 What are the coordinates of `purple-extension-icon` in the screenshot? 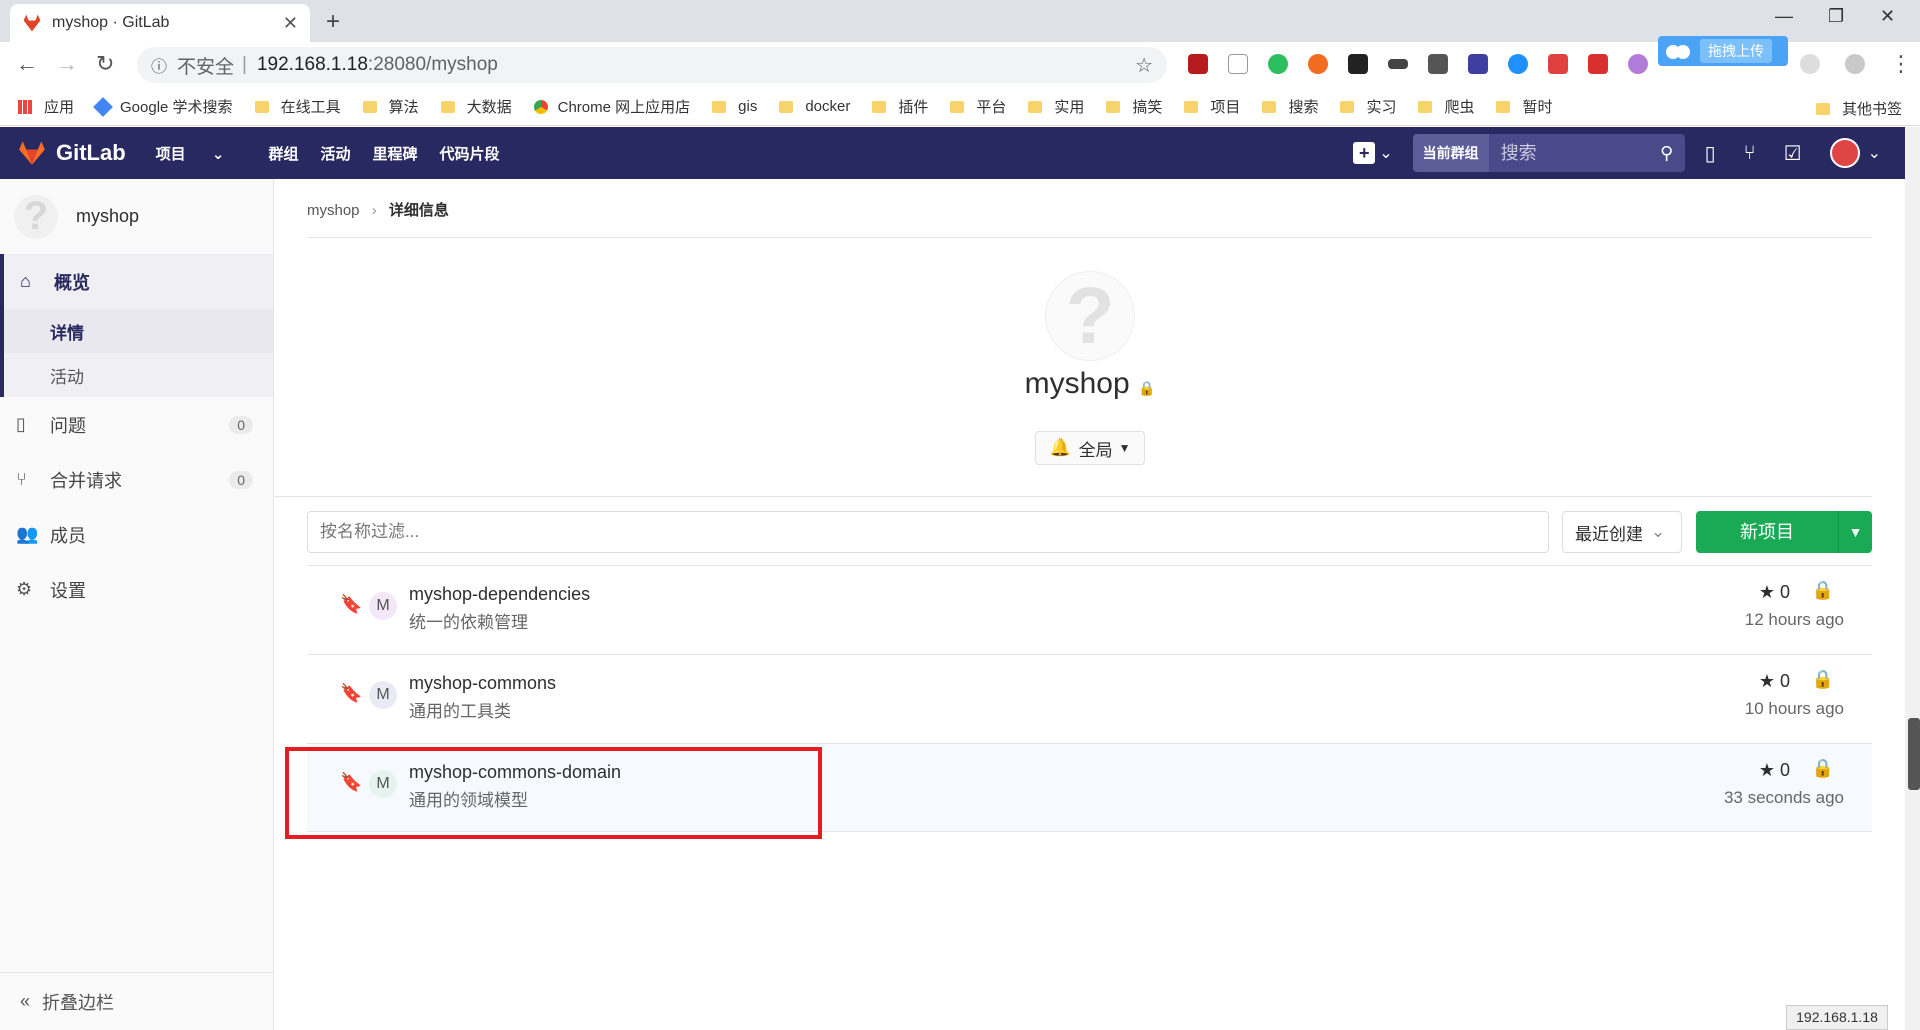 It's located at (1638, 64).